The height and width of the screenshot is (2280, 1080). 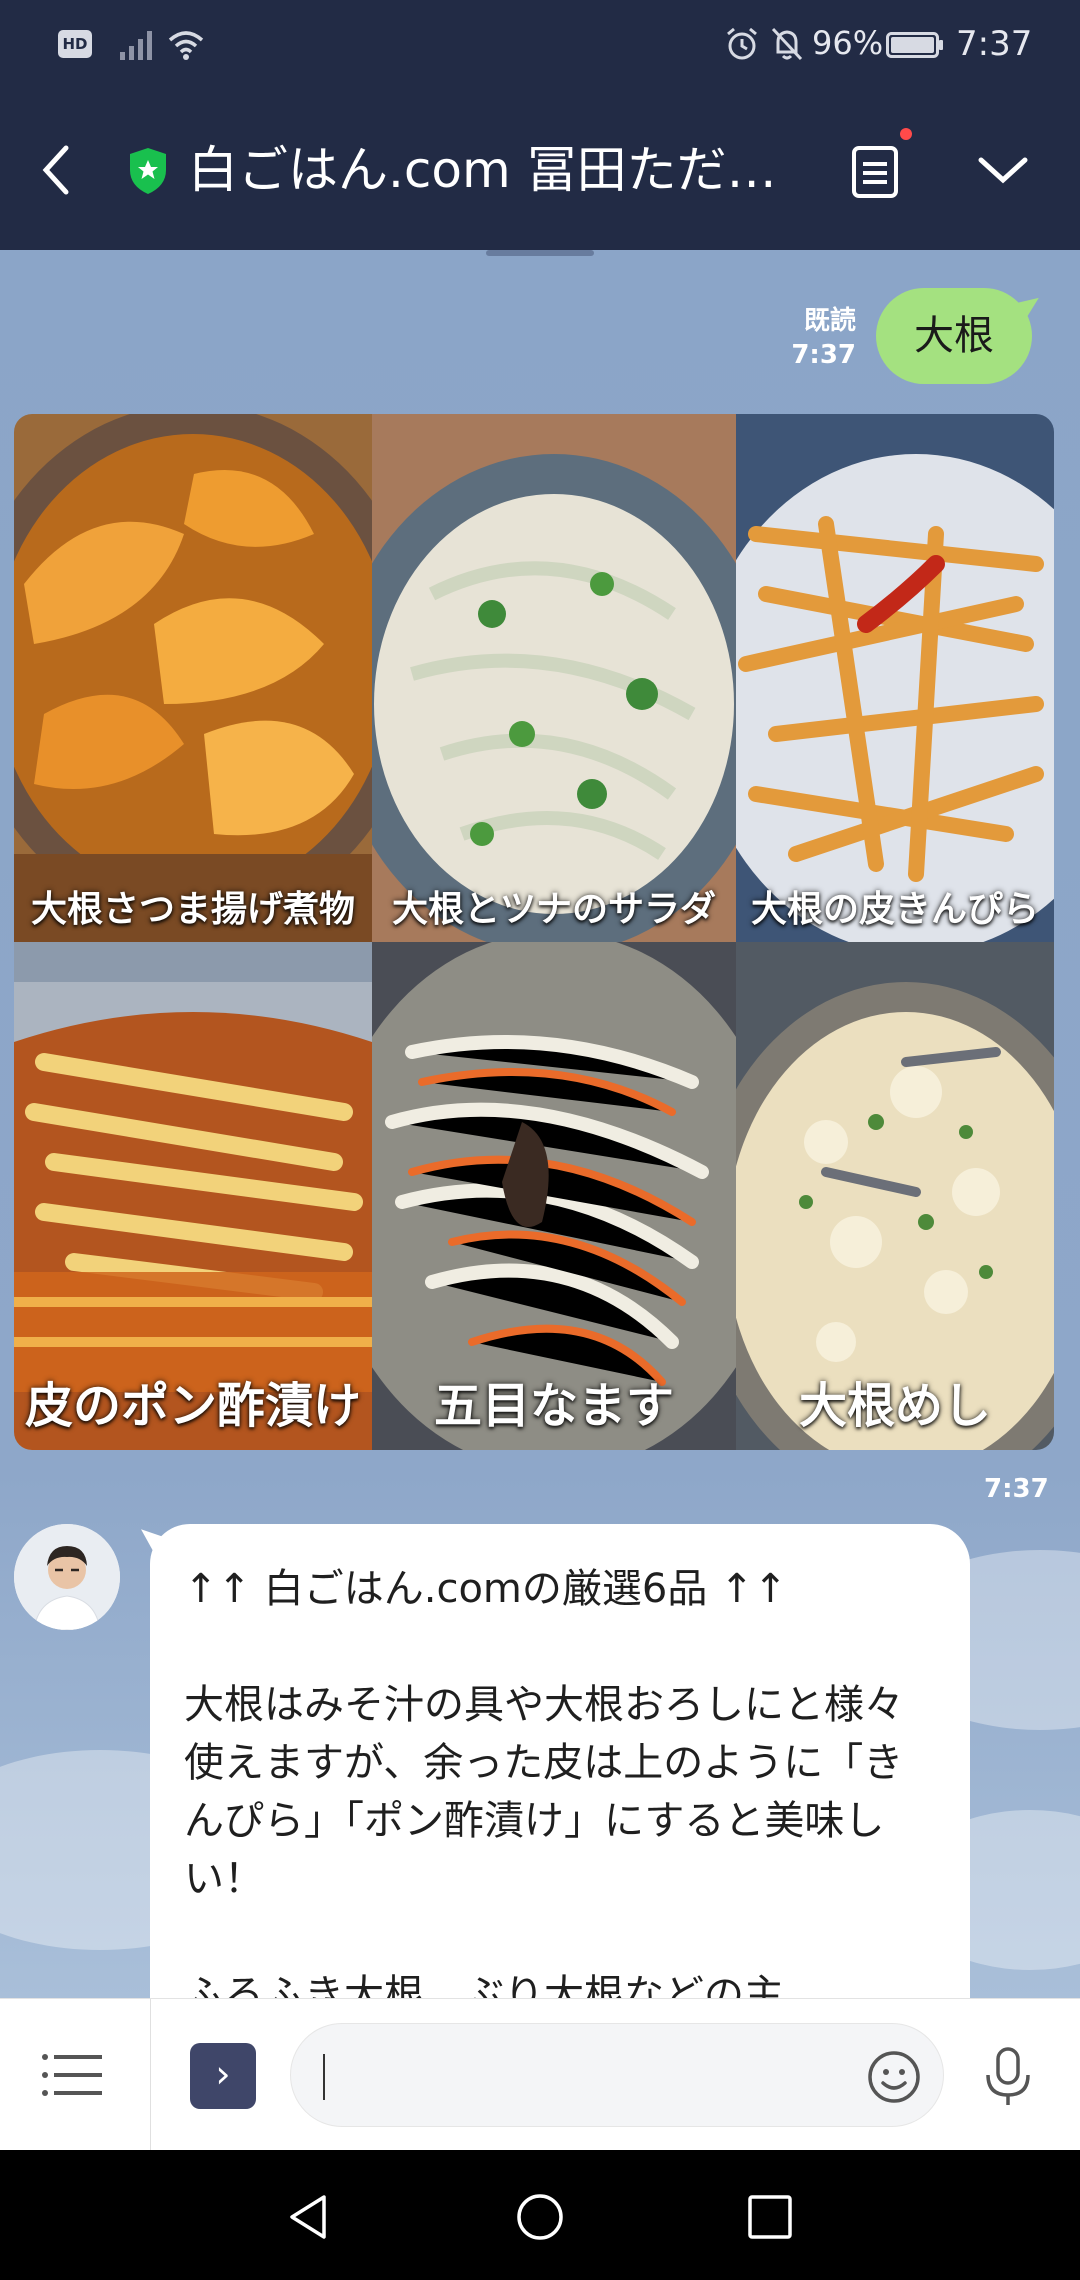 I want to click on outgoing-time: 7:37, so click(x=823, y=355).